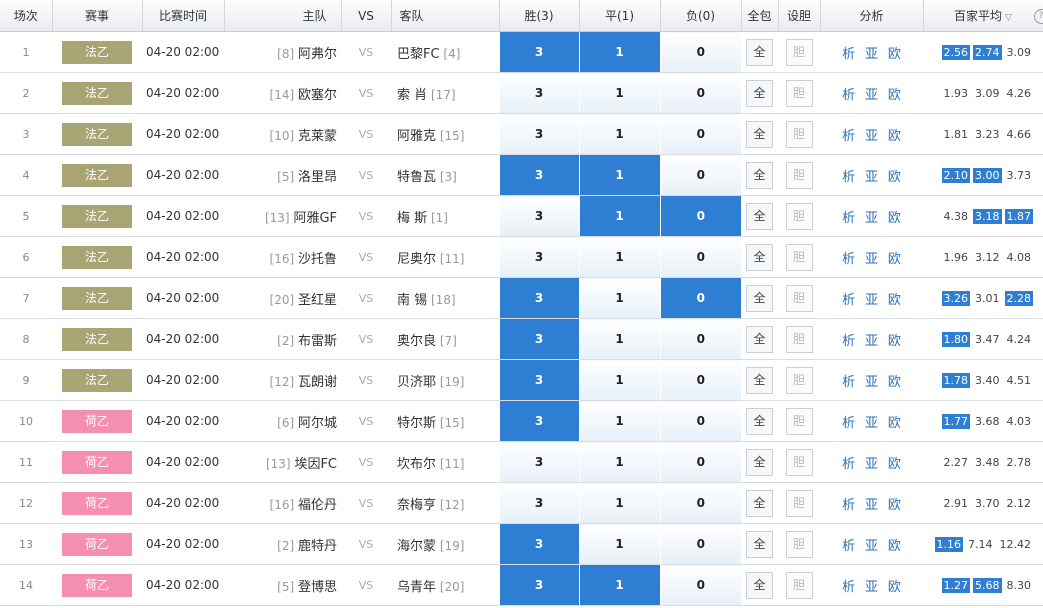 Image resolution: width=1043 pixels, height=608 pixels. What do you see at coordinates (317, 546) in the screenshot?
I see `home-team: 鹿特丹` at bounding box center [317, 546].